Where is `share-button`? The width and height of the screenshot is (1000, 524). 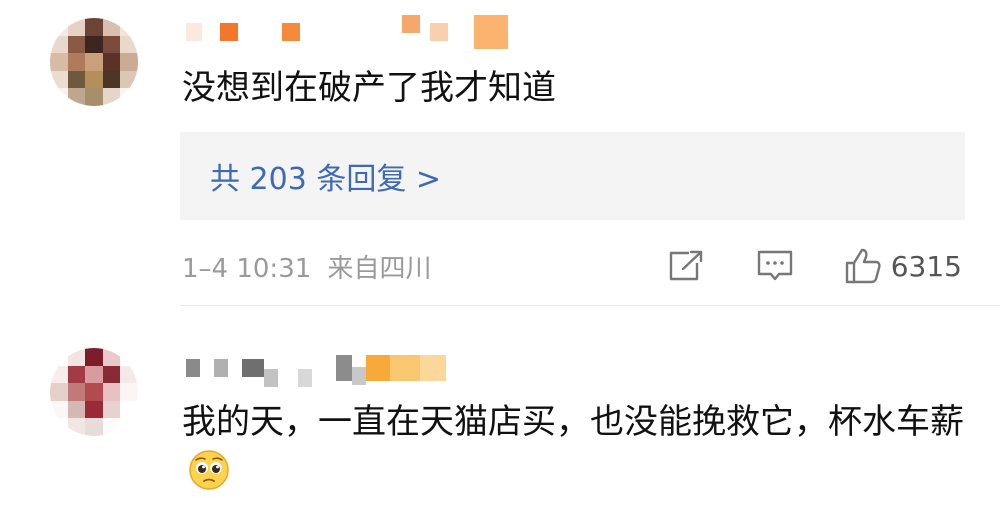
share-button is located at coordinates (686, 266).